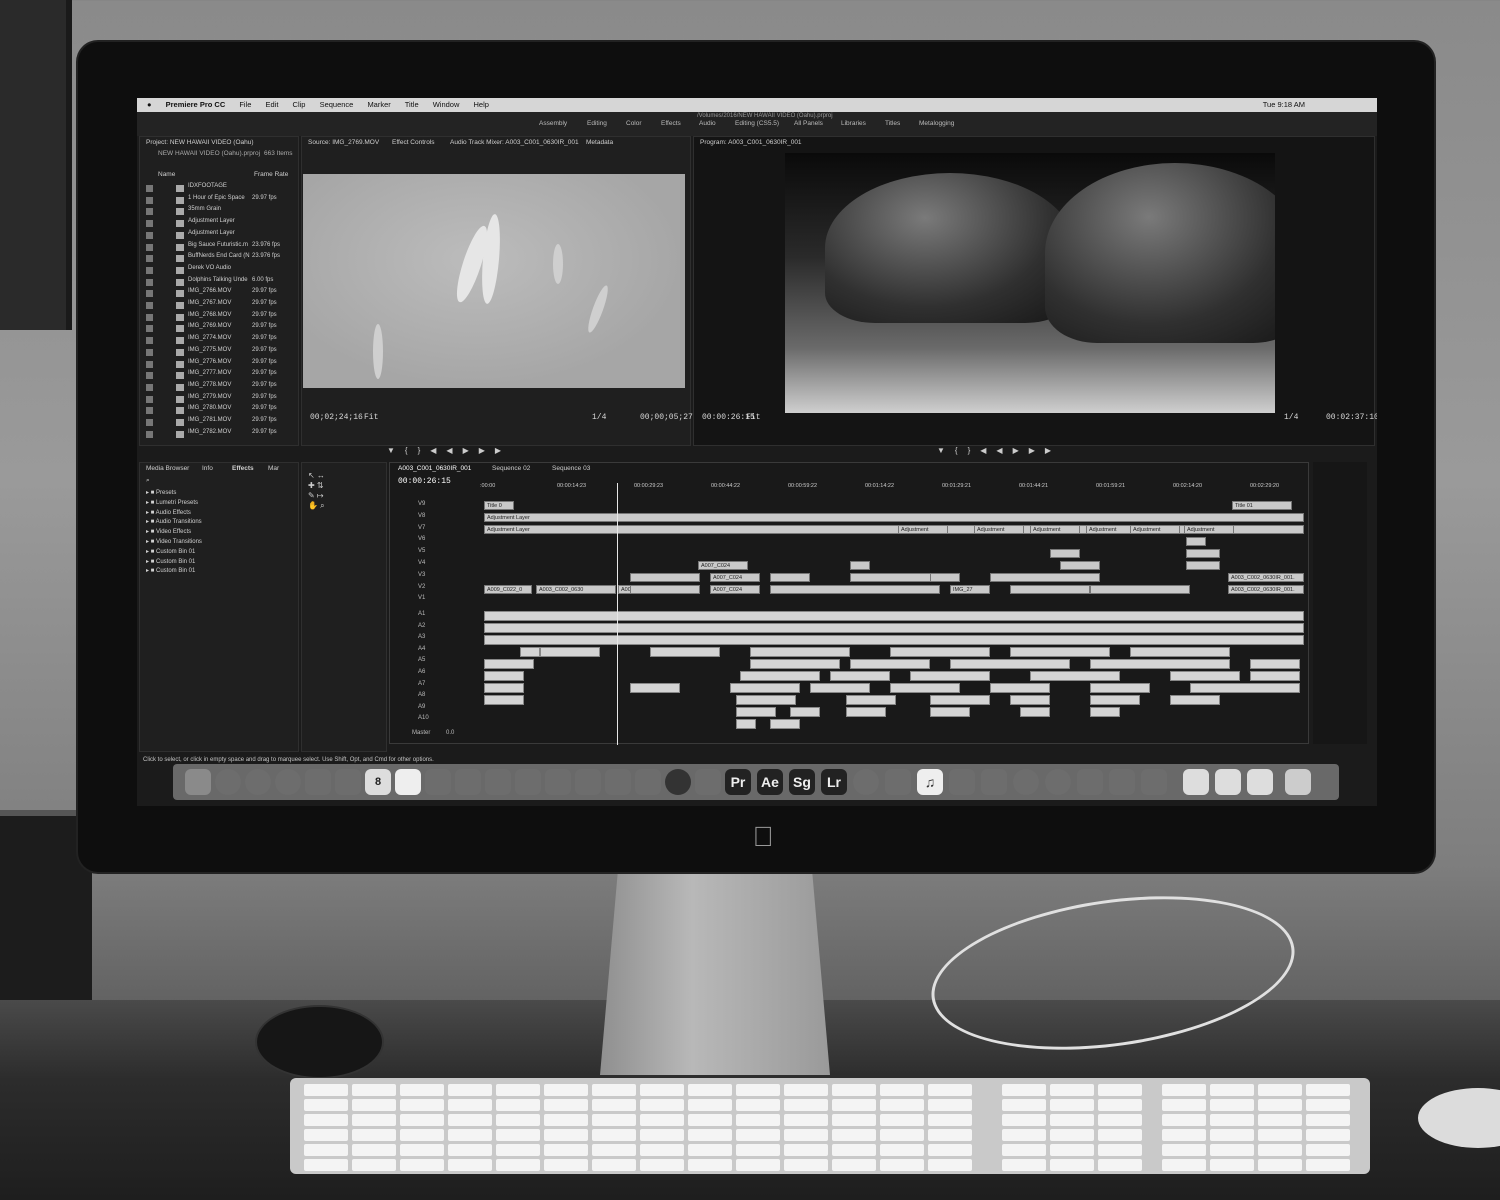 Image resolution: width=1500 pixels, height=1200 pixels. I want to click on menu-window: Window, so click(446, 104).